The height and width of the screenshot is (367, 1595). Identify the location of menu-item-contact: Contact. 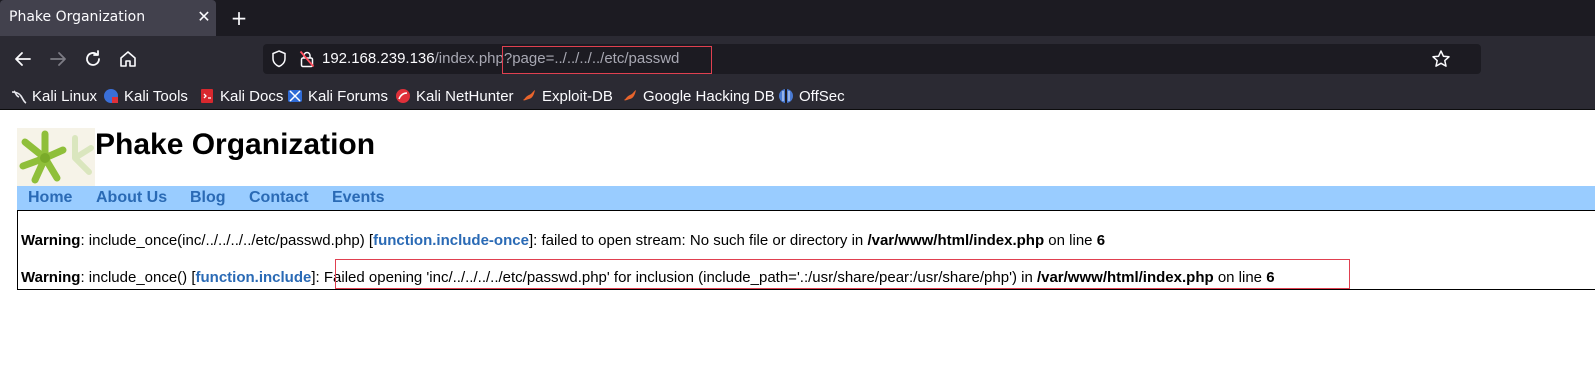
(279, 198).